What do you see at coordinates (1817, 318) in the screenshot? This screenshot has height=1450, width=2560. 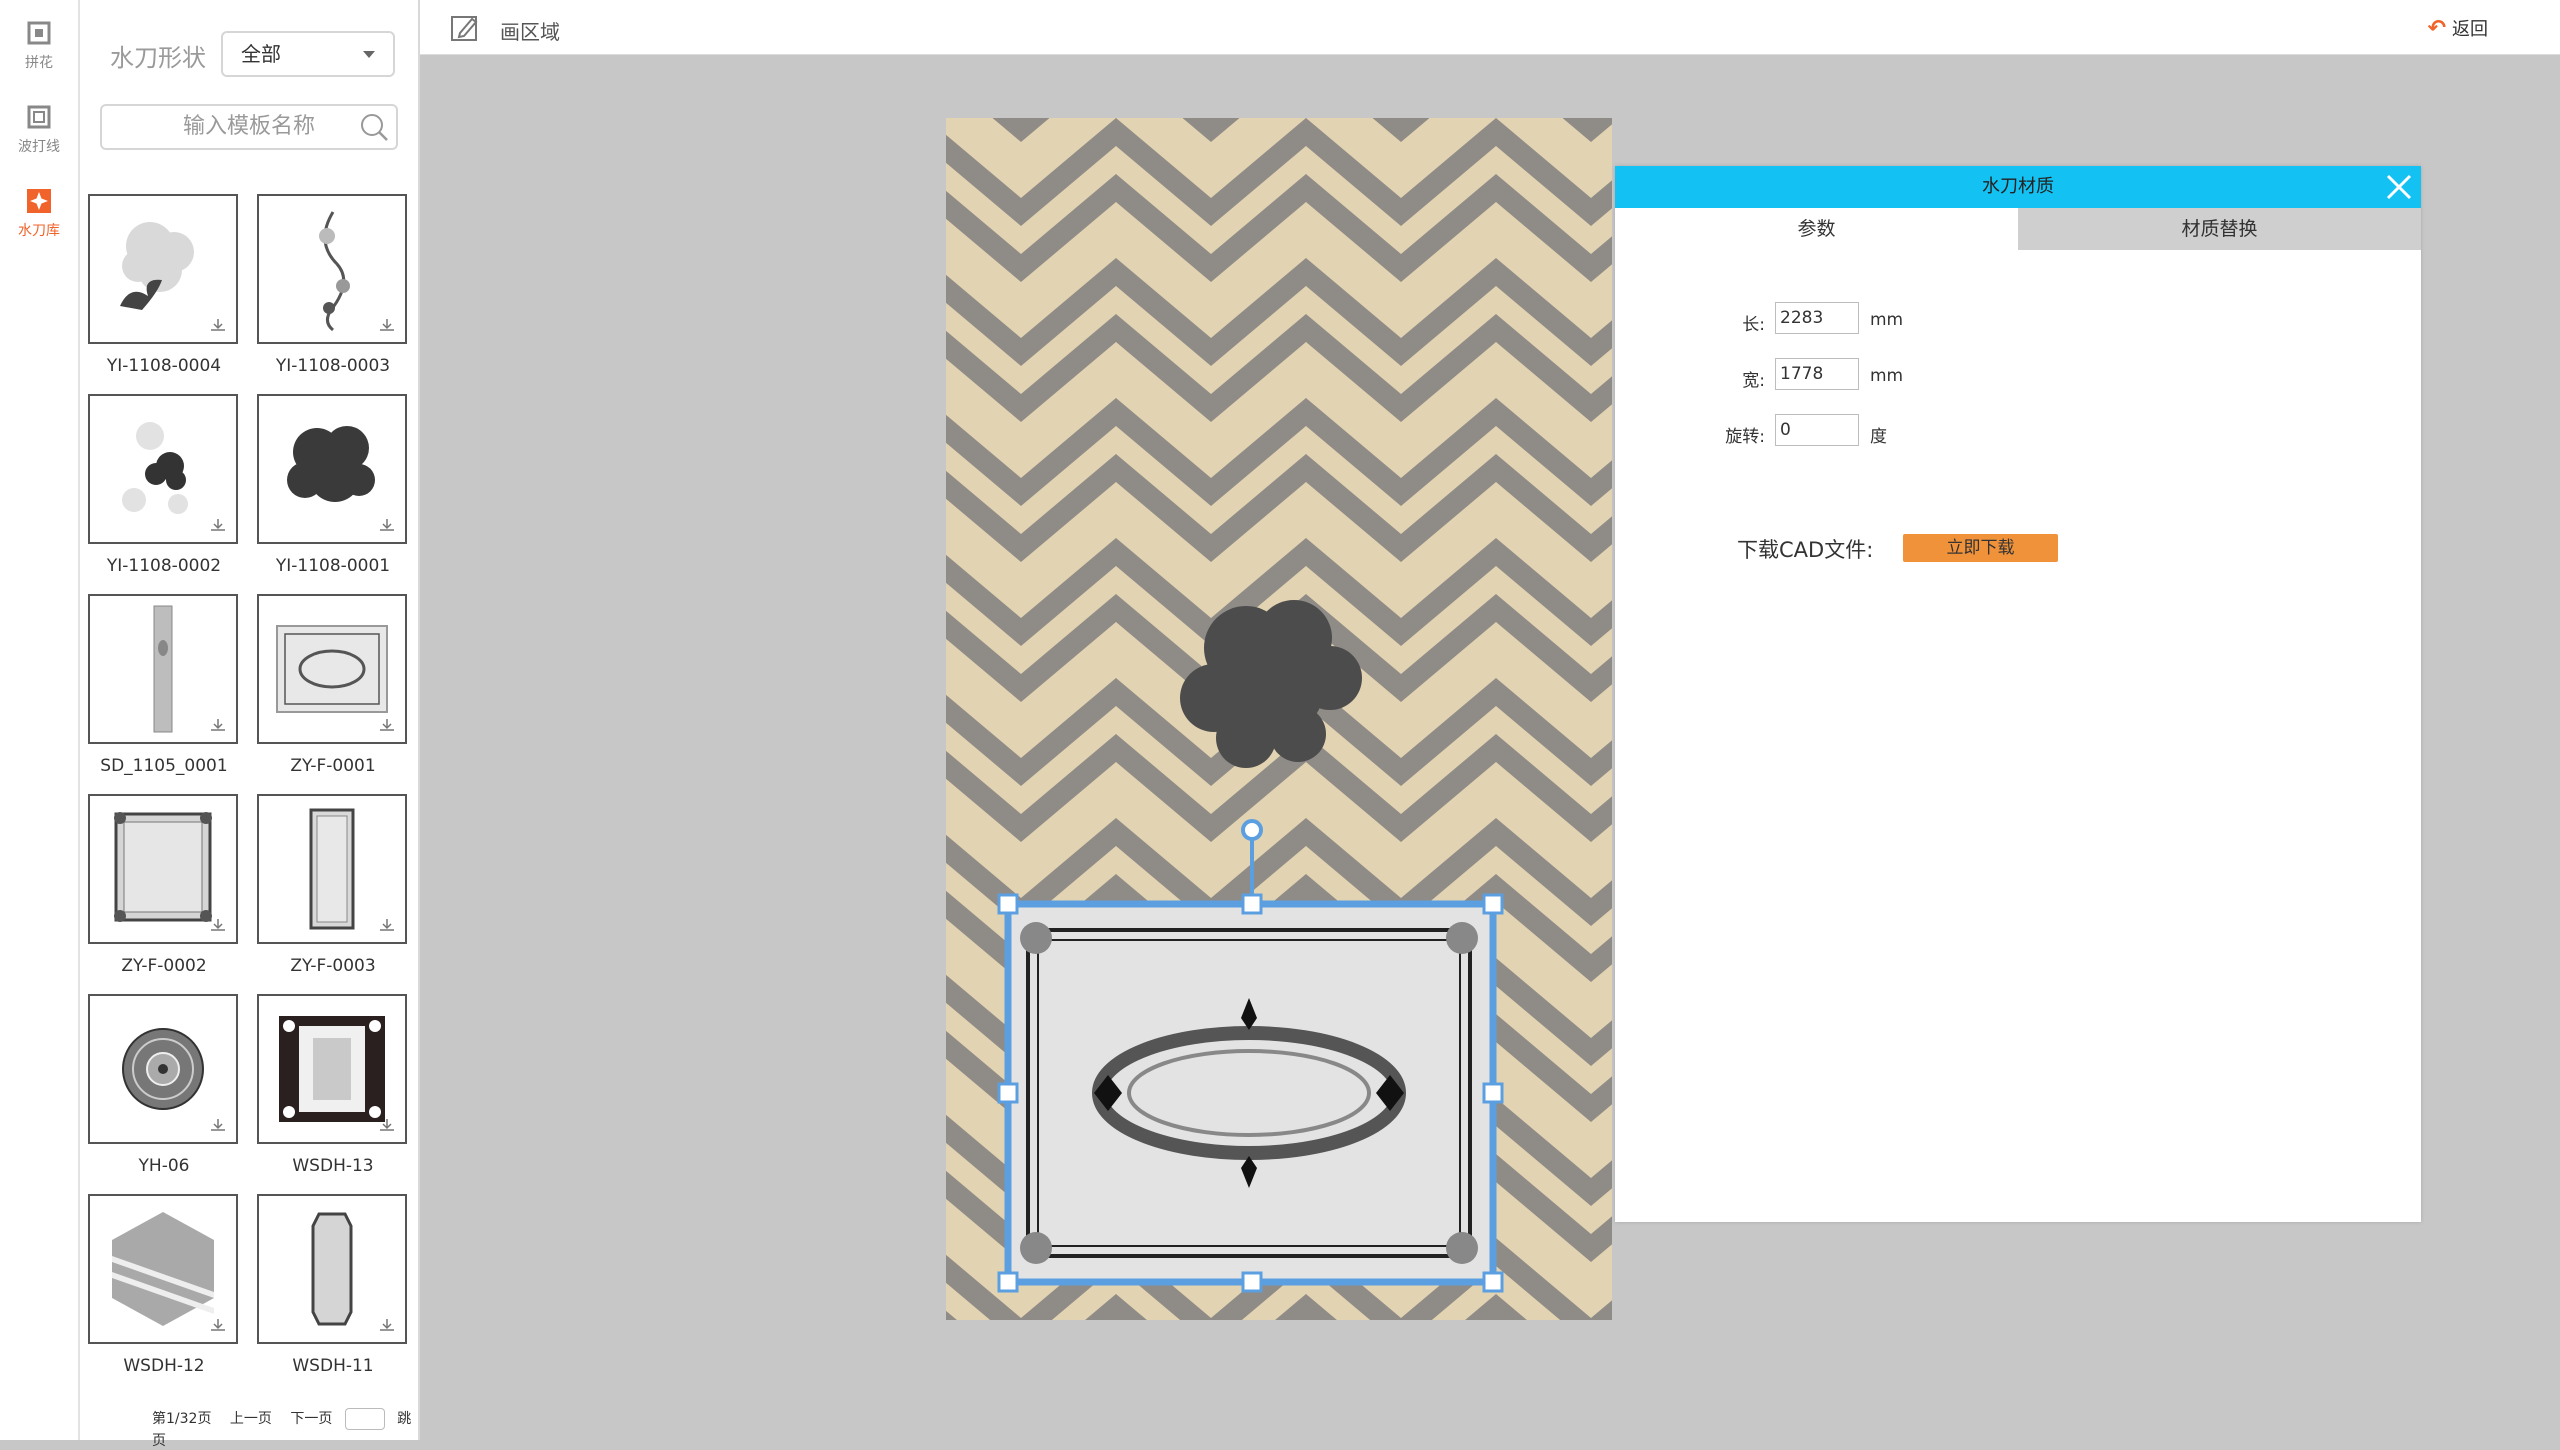 I see `length-input: 2283` at bounding box center [1817, 318].